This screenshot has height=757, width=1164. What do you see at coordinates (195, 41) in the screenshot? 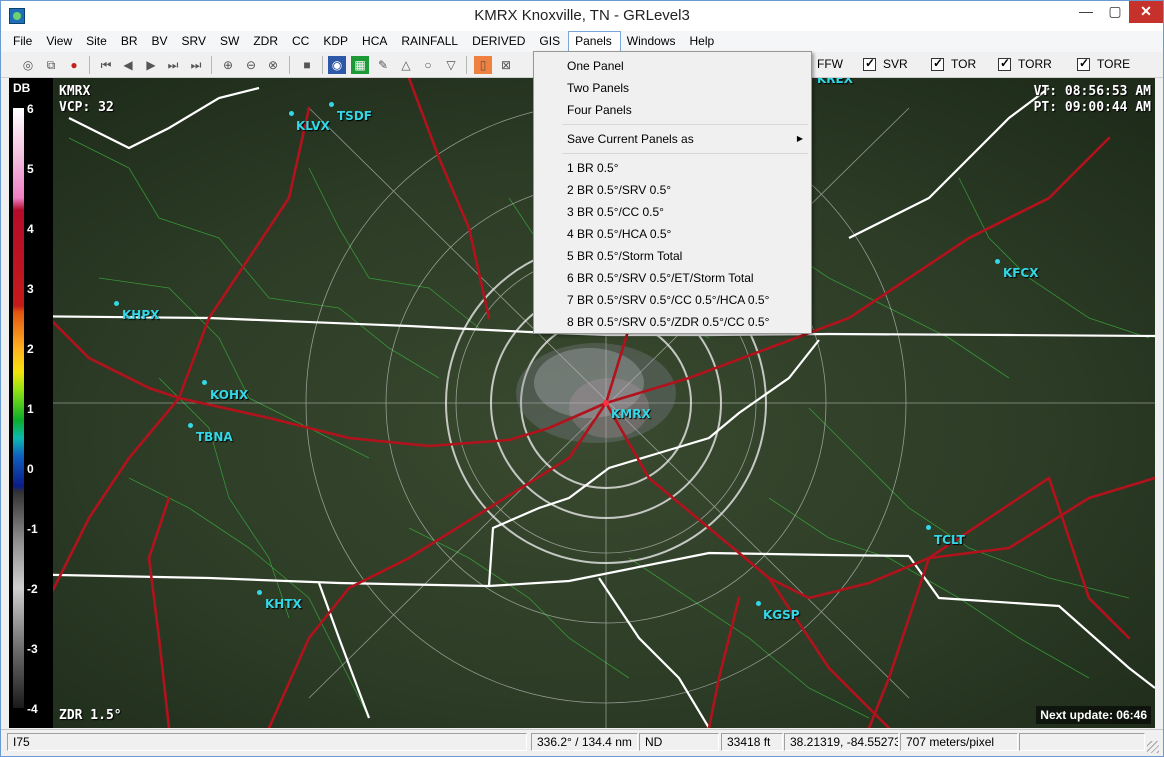
I see `menu-srv: SRV` at bounding box center [195, 41].